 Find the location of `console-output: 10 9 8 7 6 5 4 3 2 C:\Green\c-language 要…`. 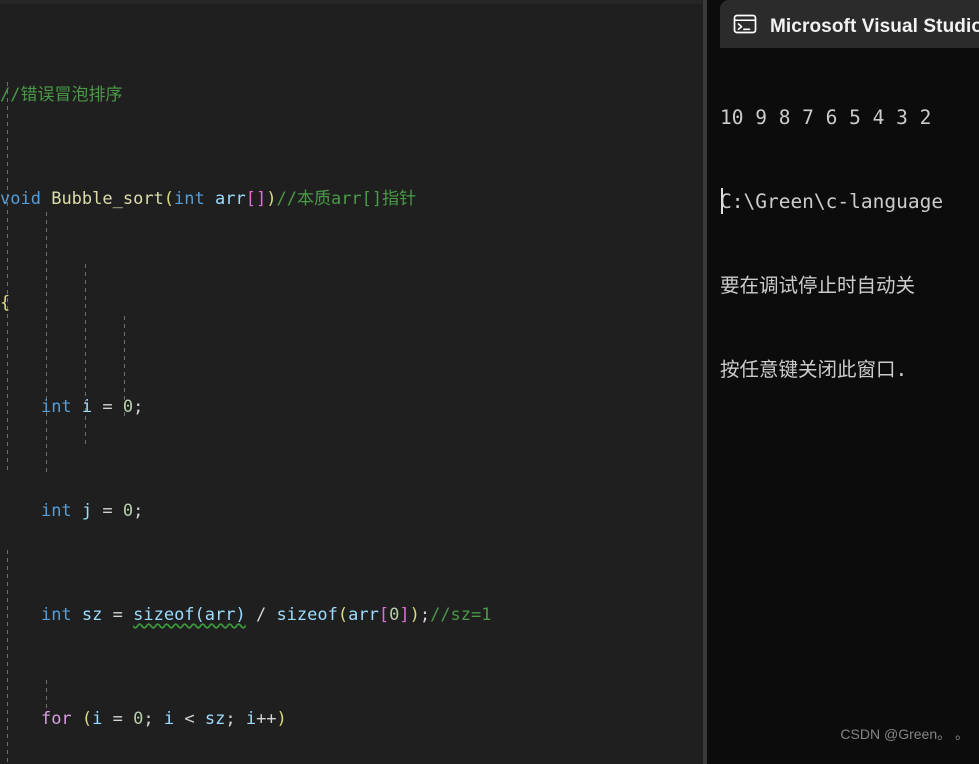

console-output: 10 9 8 7 6 5 4 3 2 C:\Green\c-language 要… is located at coordinates (849, 244).